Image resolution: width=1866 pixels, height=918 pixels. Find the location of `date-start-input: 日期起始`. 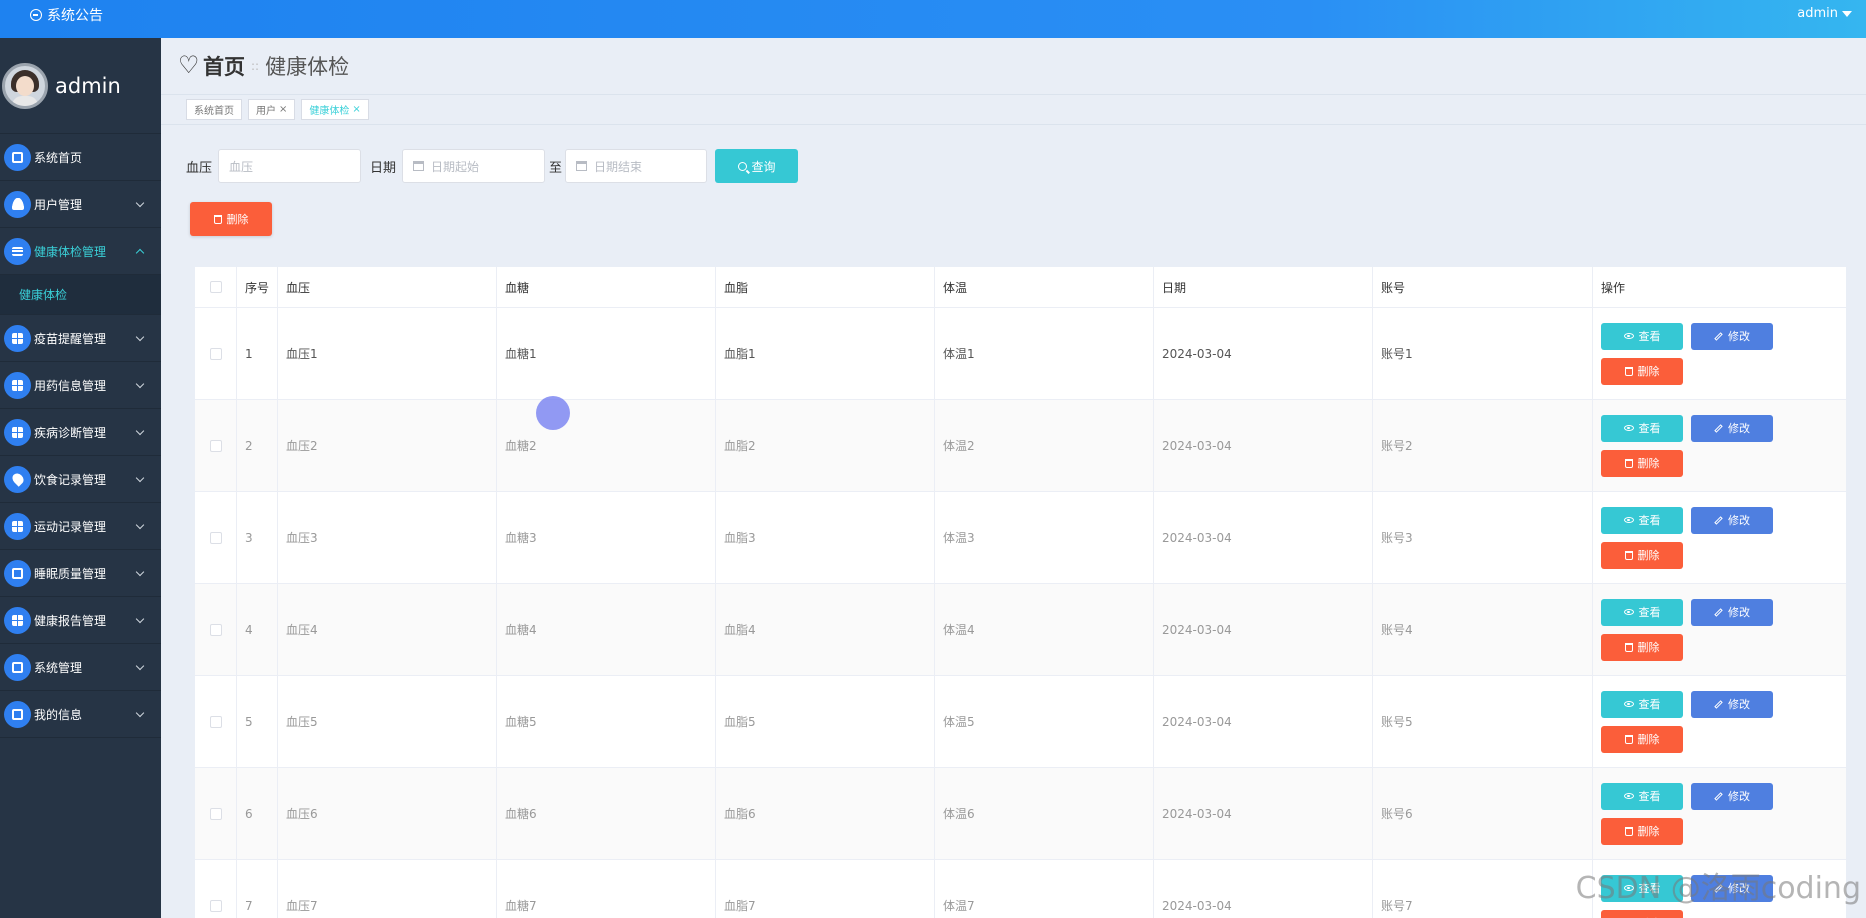

date-start-input: 日期起始 is located at coordinates (474, 166).